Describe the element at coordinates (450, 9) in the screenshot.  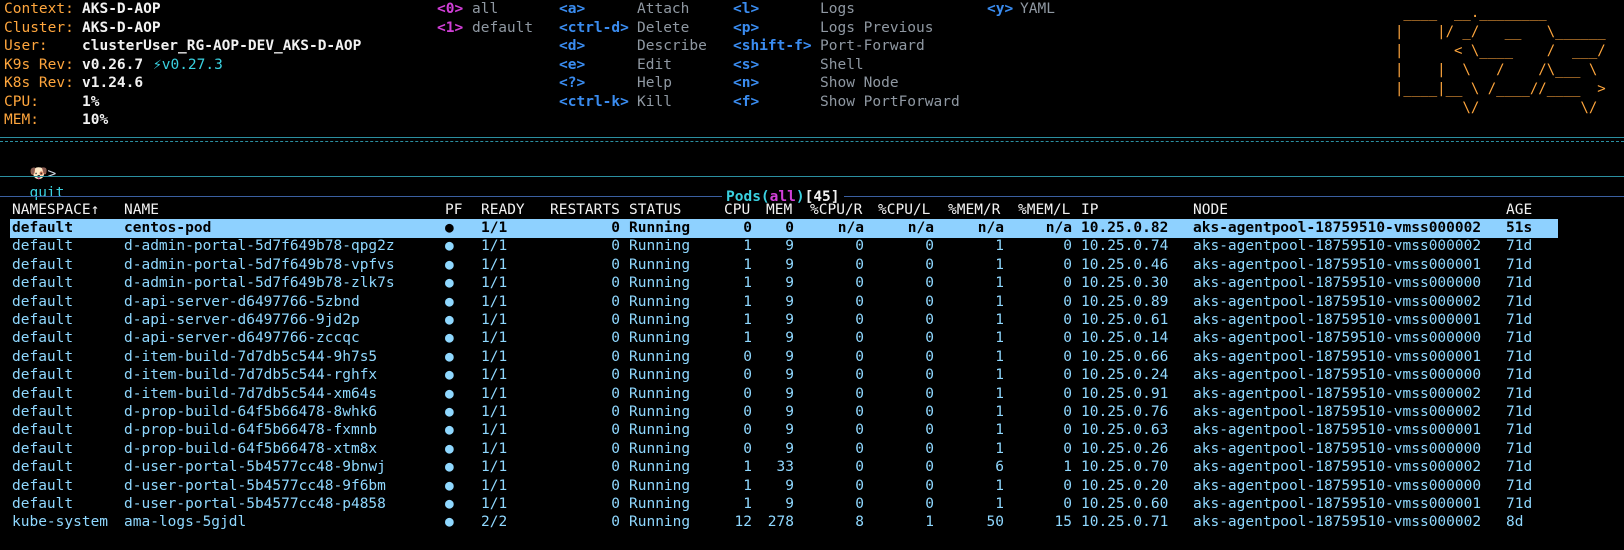
I see `namespace-key: <0>` at that location.